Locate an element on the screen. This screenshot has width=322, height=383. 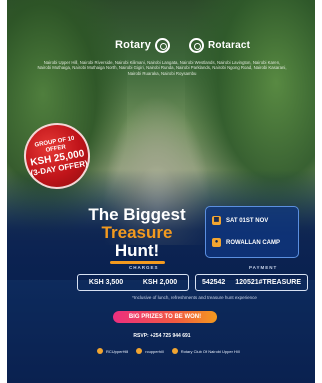
rotary-wheel-icon is located at coordinates (163, 45).